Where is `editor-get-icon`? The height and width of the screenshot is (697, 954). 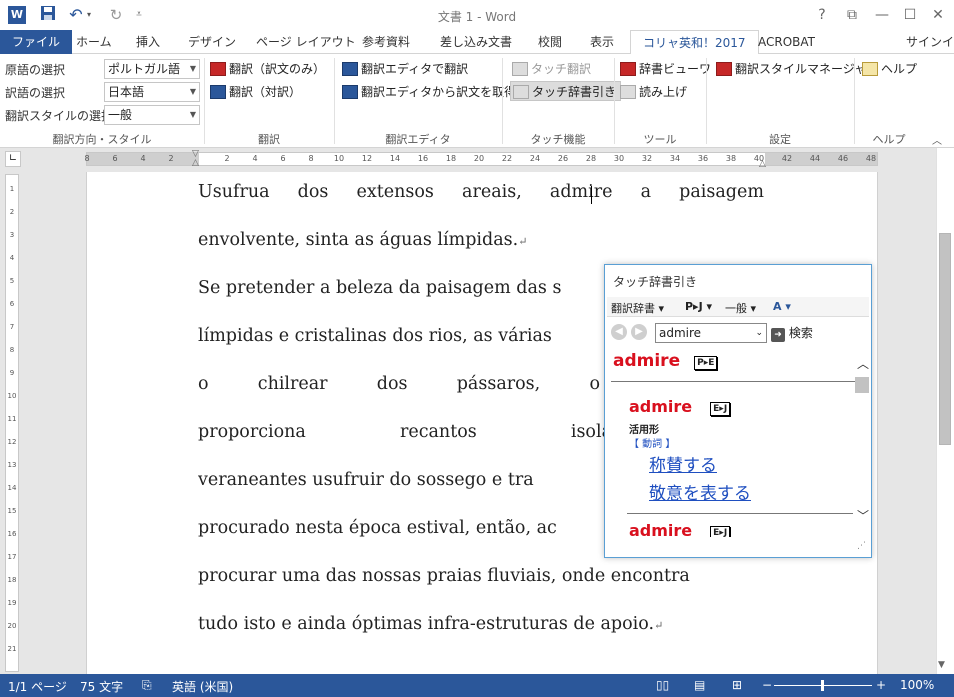 editor-get-icon is located at coordinates (350, 91).